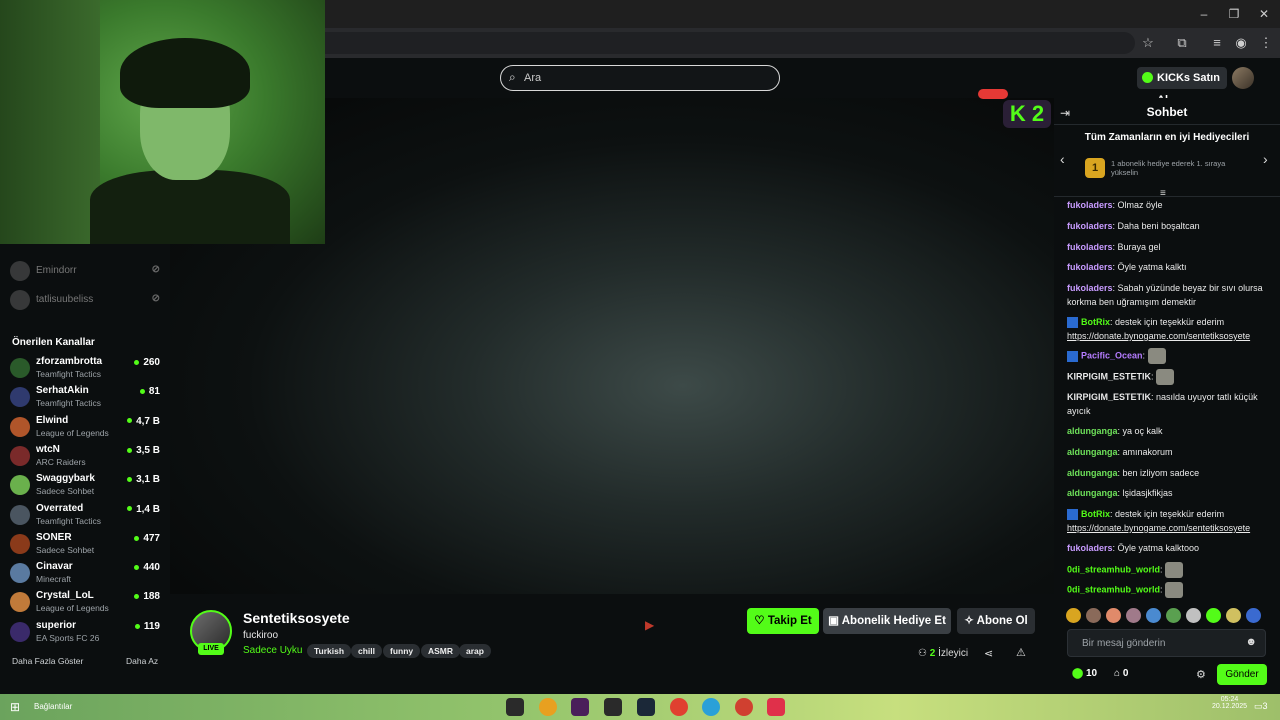 This screenshot has height=720, width=1280. What do you see at coordinates (1261, 706) in the screenshot?
I see `notifications-icon: ▭3` at bounding box center [1261, 706].